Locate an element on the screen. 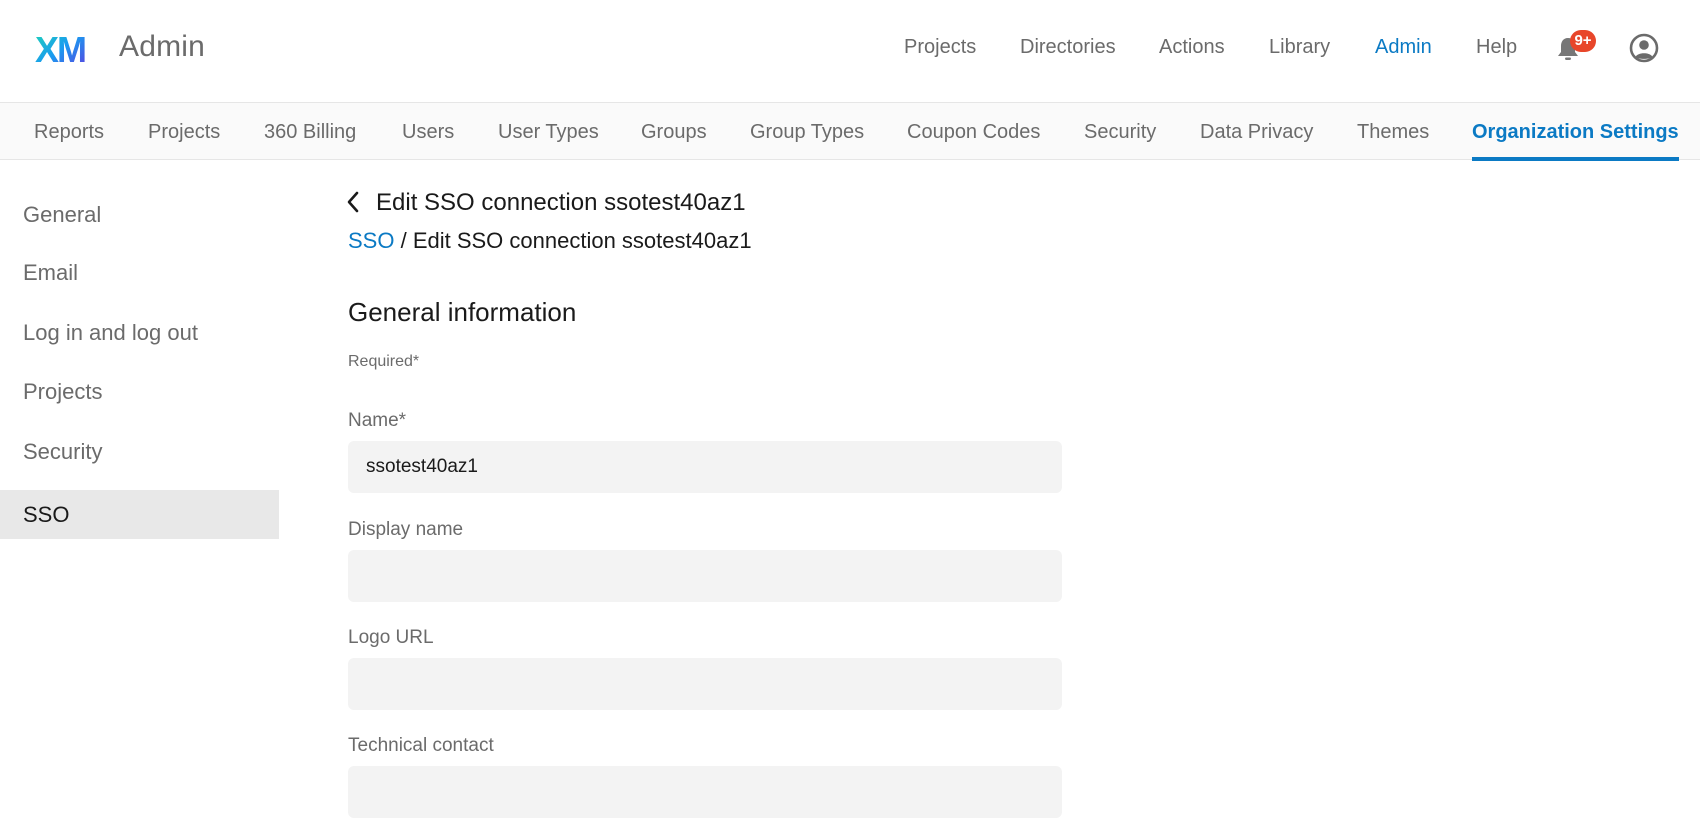 Image resolution: width=1700 pixels, height=834 pixels. sidebar-item-general: General is located at coordinates (139, 214).